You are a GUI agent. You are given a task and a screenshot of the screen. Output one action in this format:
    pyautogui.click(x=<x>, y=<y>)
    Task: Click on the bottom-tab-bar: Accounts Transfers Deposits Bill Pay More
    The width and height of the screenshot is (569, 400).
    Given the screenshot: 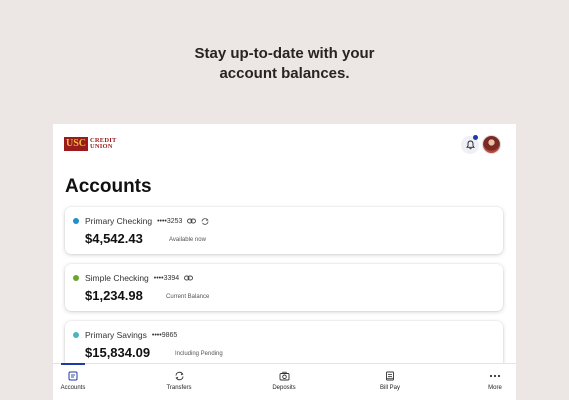 What is the action you would take?
    pyautogui.click(x=284, y=381)
    